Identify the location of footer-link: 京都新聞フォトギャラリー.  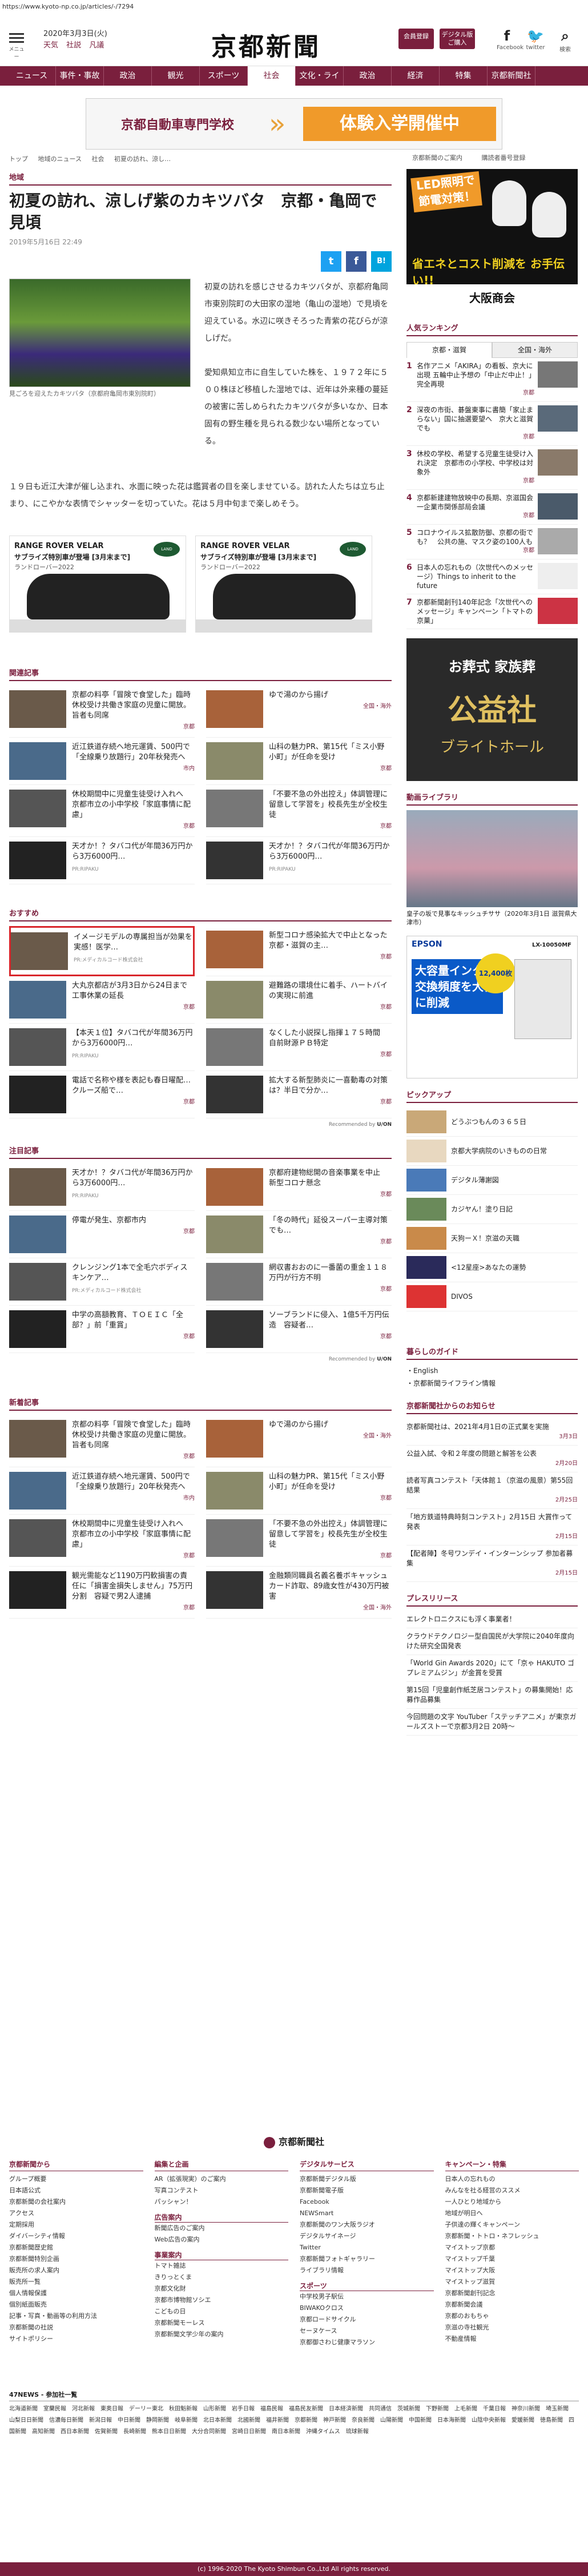
(367, 2259).